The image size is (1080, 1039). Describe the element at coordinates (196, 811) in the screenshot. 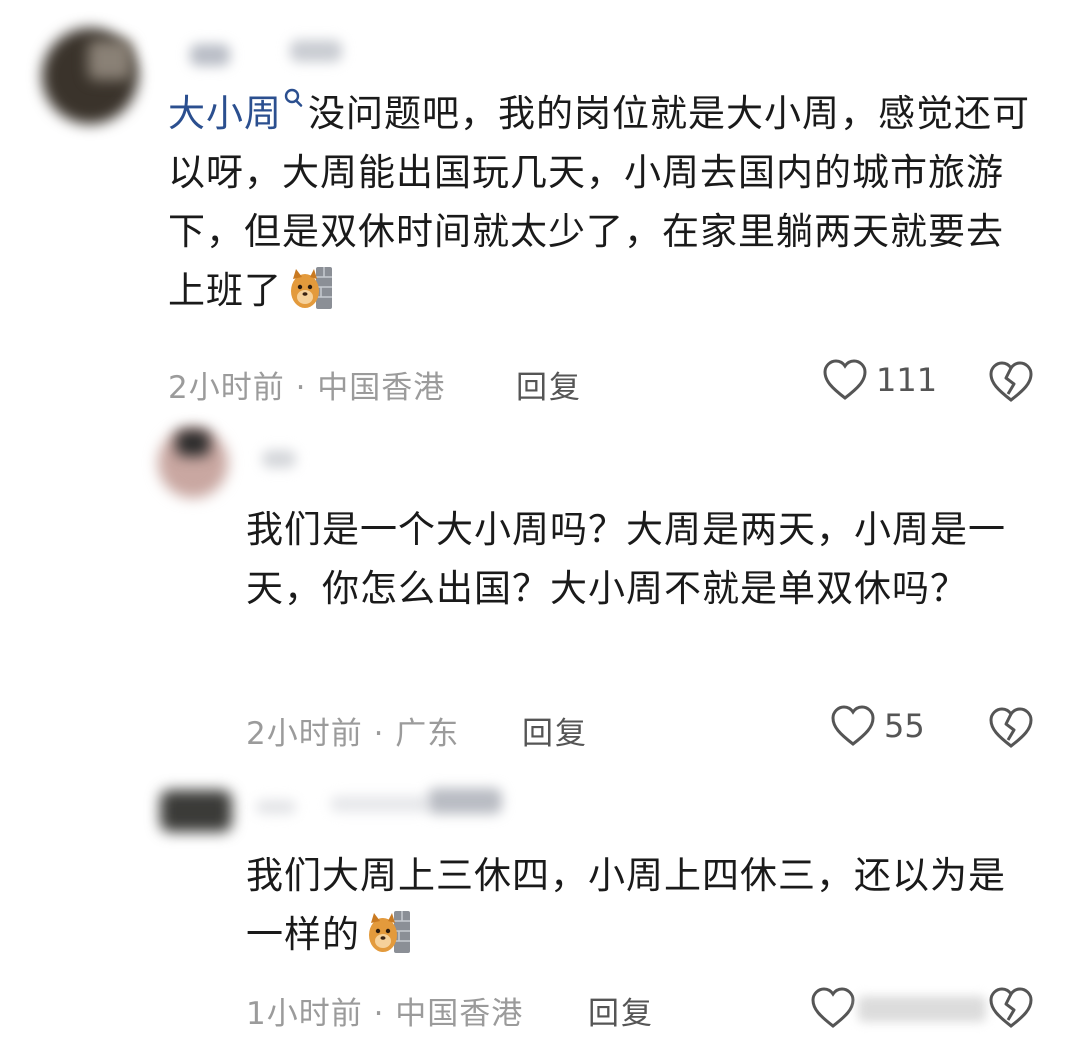

I see `avatar` at that location.